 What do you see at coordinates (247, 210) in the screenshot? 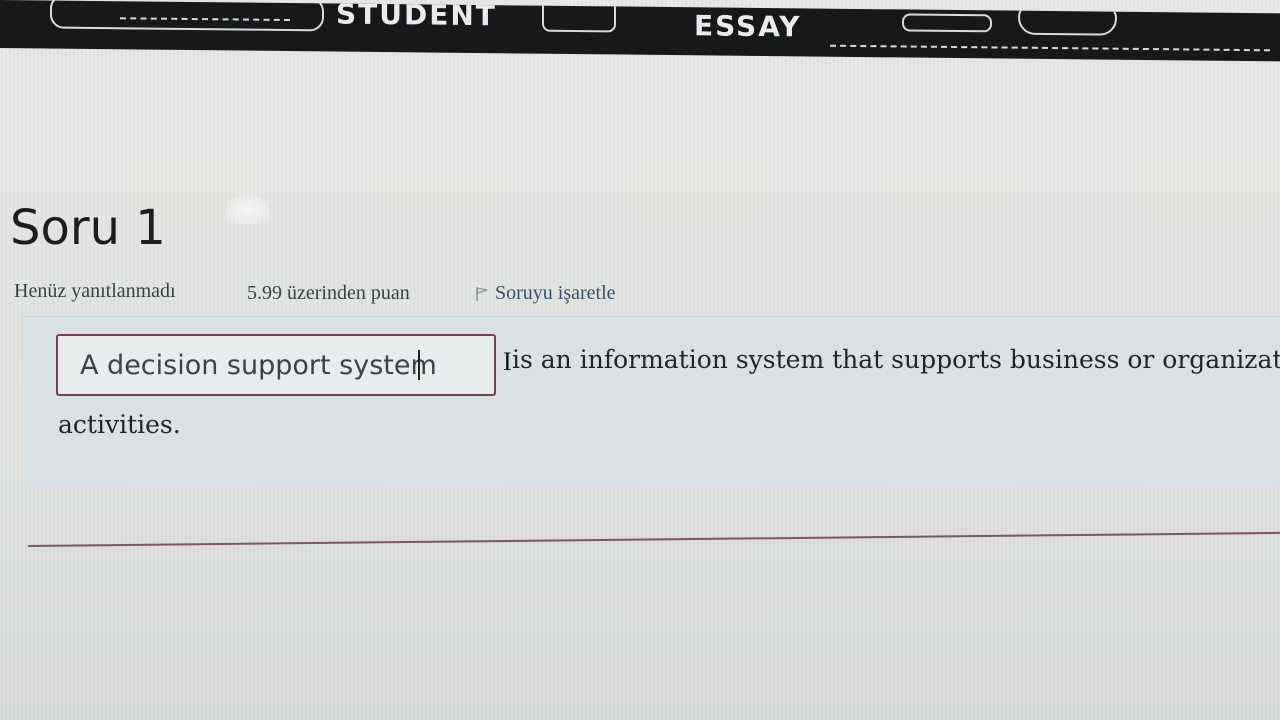
I see `screen-glare` at bounding box center [247, 210].